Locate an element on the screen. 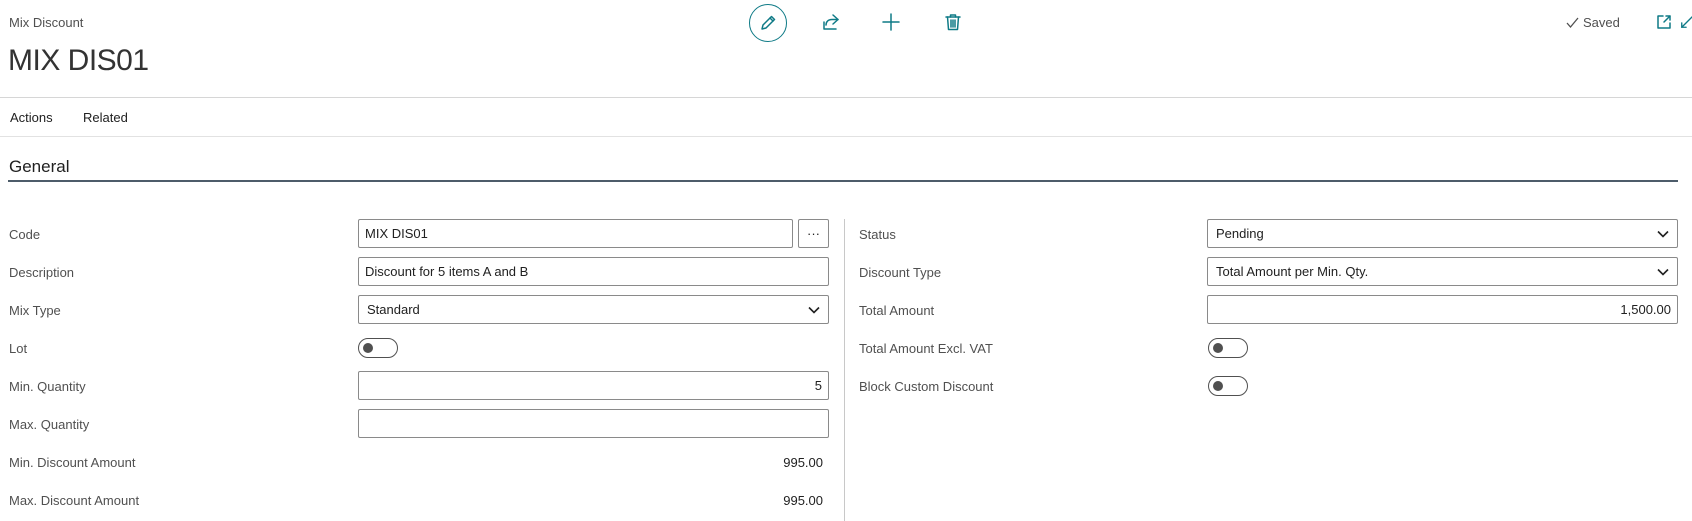 The width and height of the screenshot is (1692, 521). discount-type-select: Total Amount per Min. Qty. is located at coordinates (1442, 271).